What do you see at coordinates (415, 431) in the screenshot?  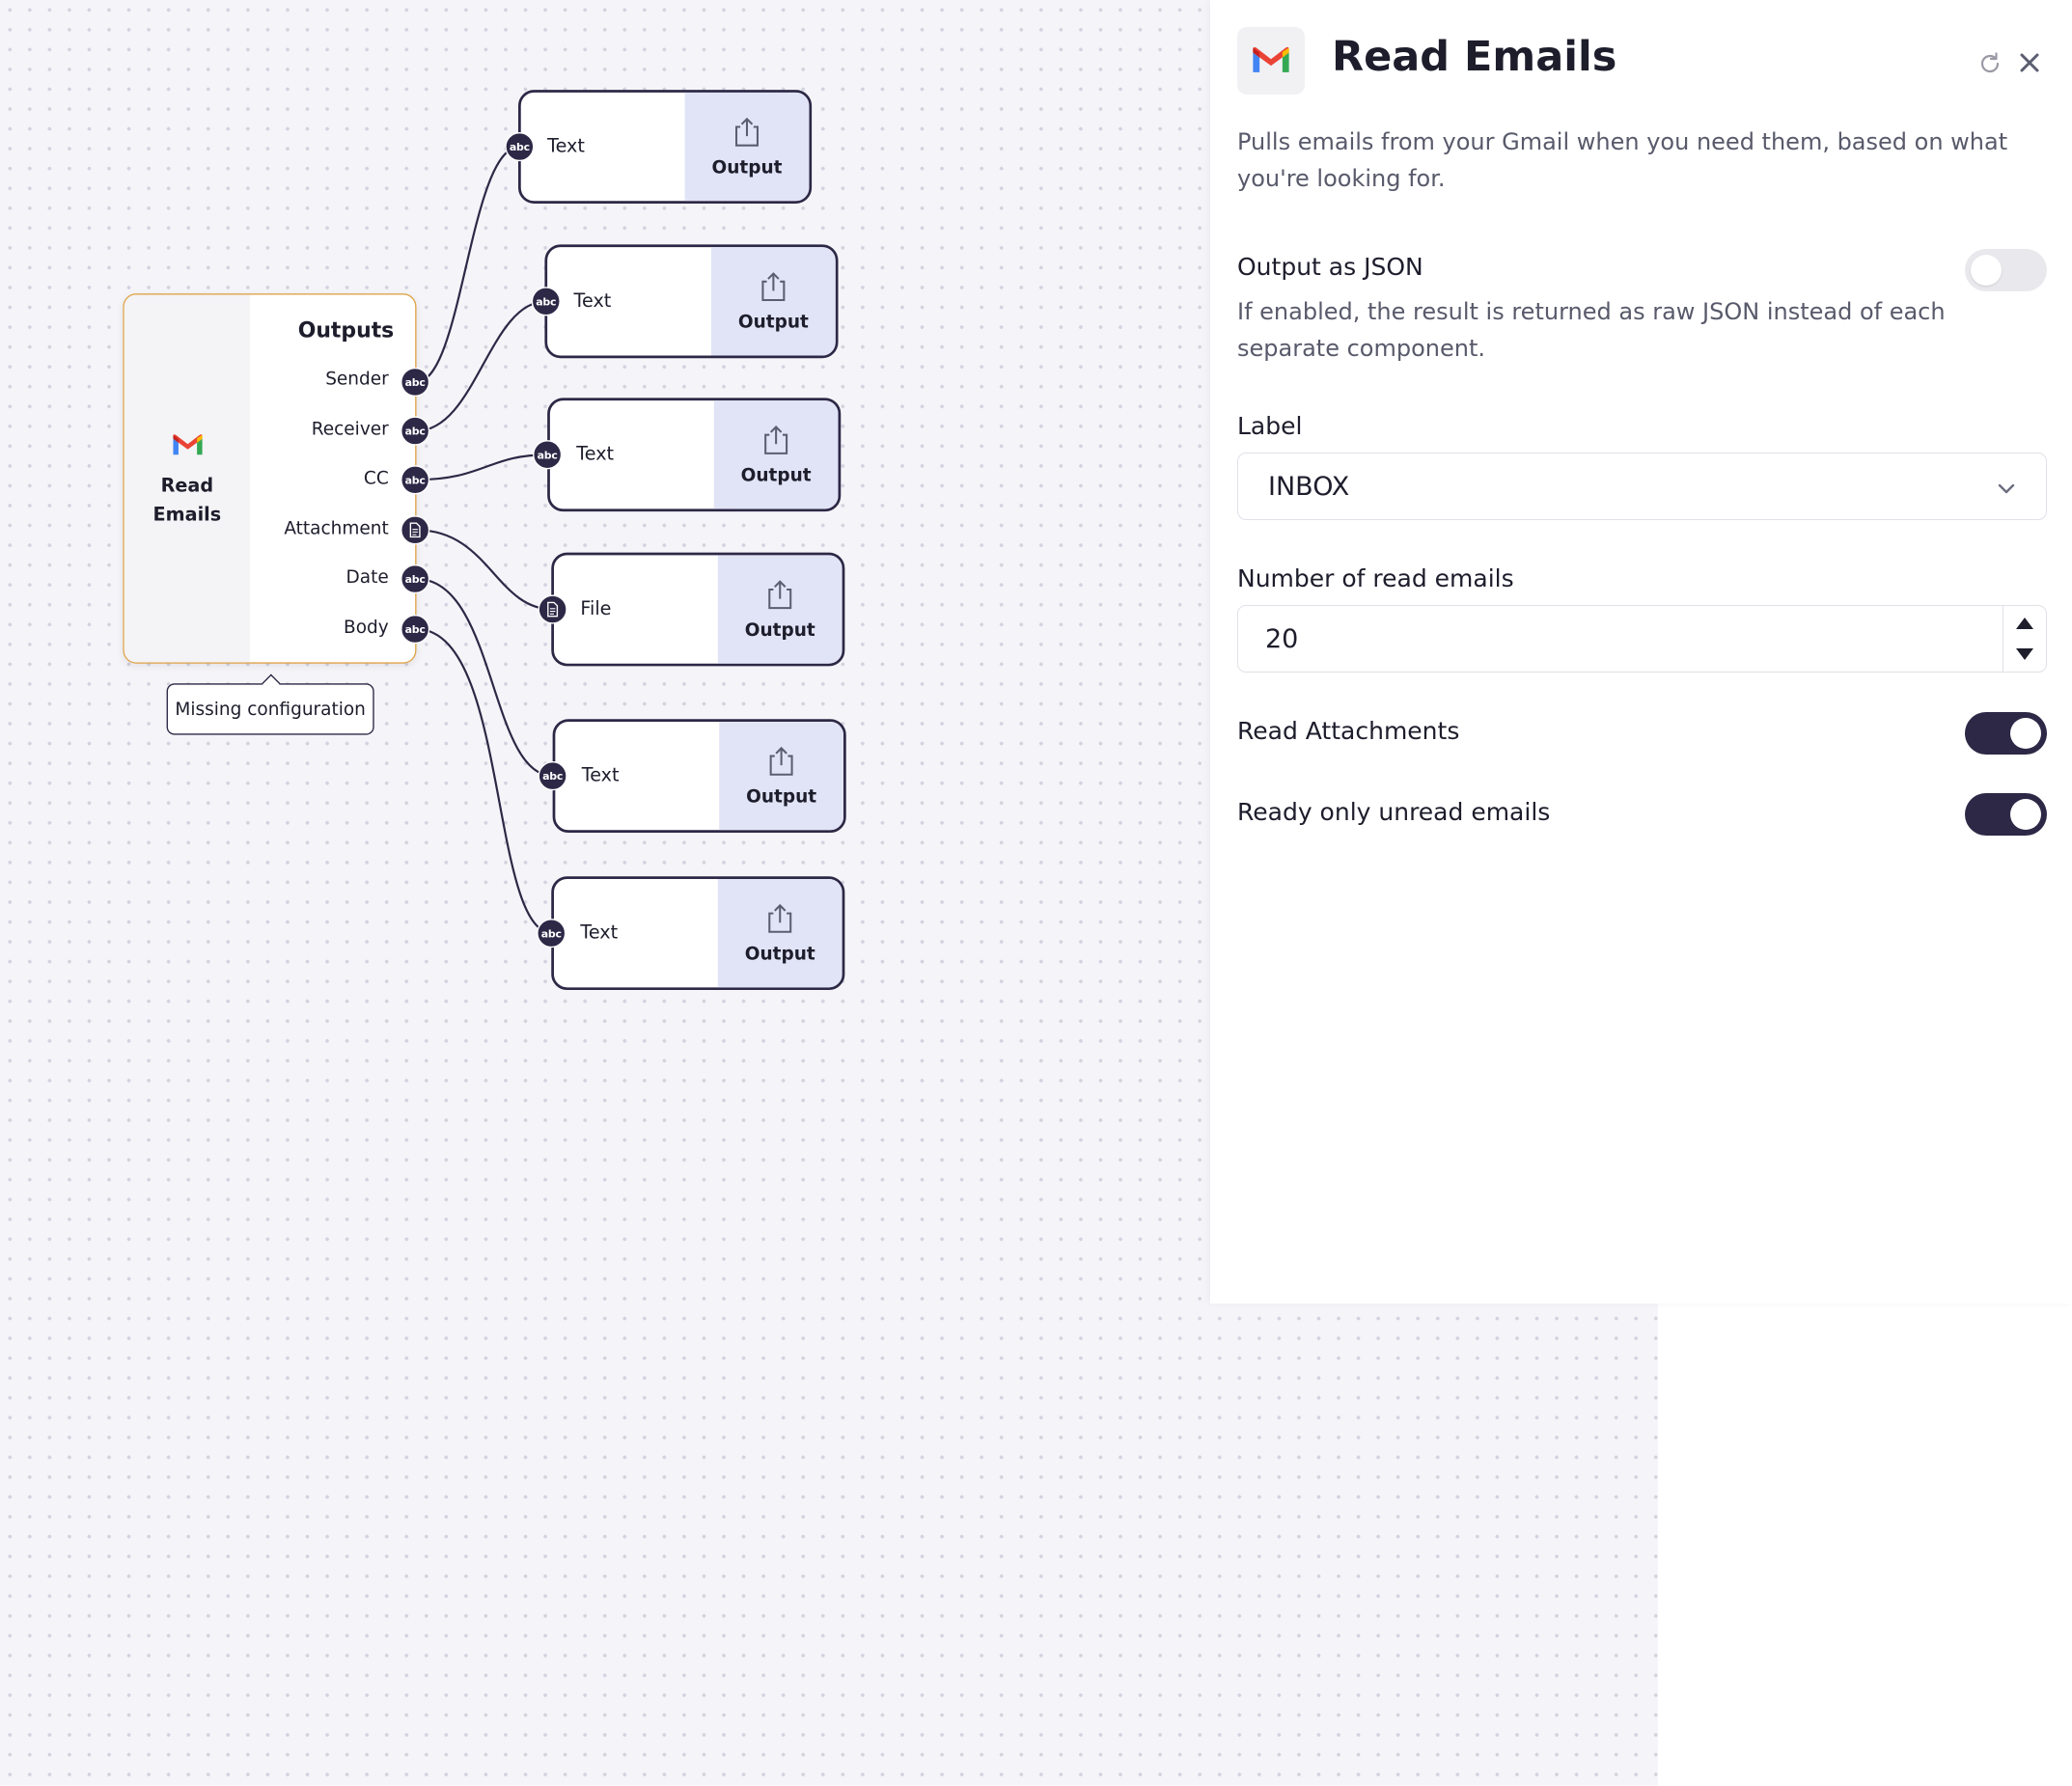 I see `port-receiver: abc` at bounding box center [415, 431].